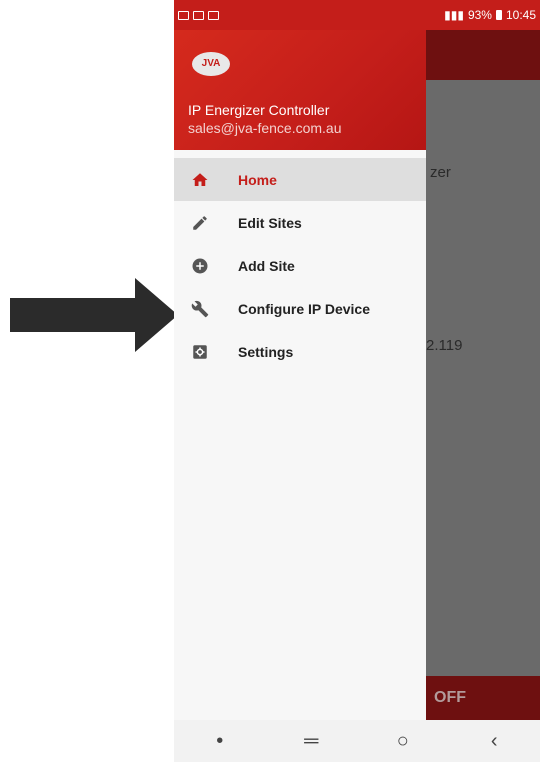  I want to click on signal-icon: ▮▮▮, so click(454, 15).